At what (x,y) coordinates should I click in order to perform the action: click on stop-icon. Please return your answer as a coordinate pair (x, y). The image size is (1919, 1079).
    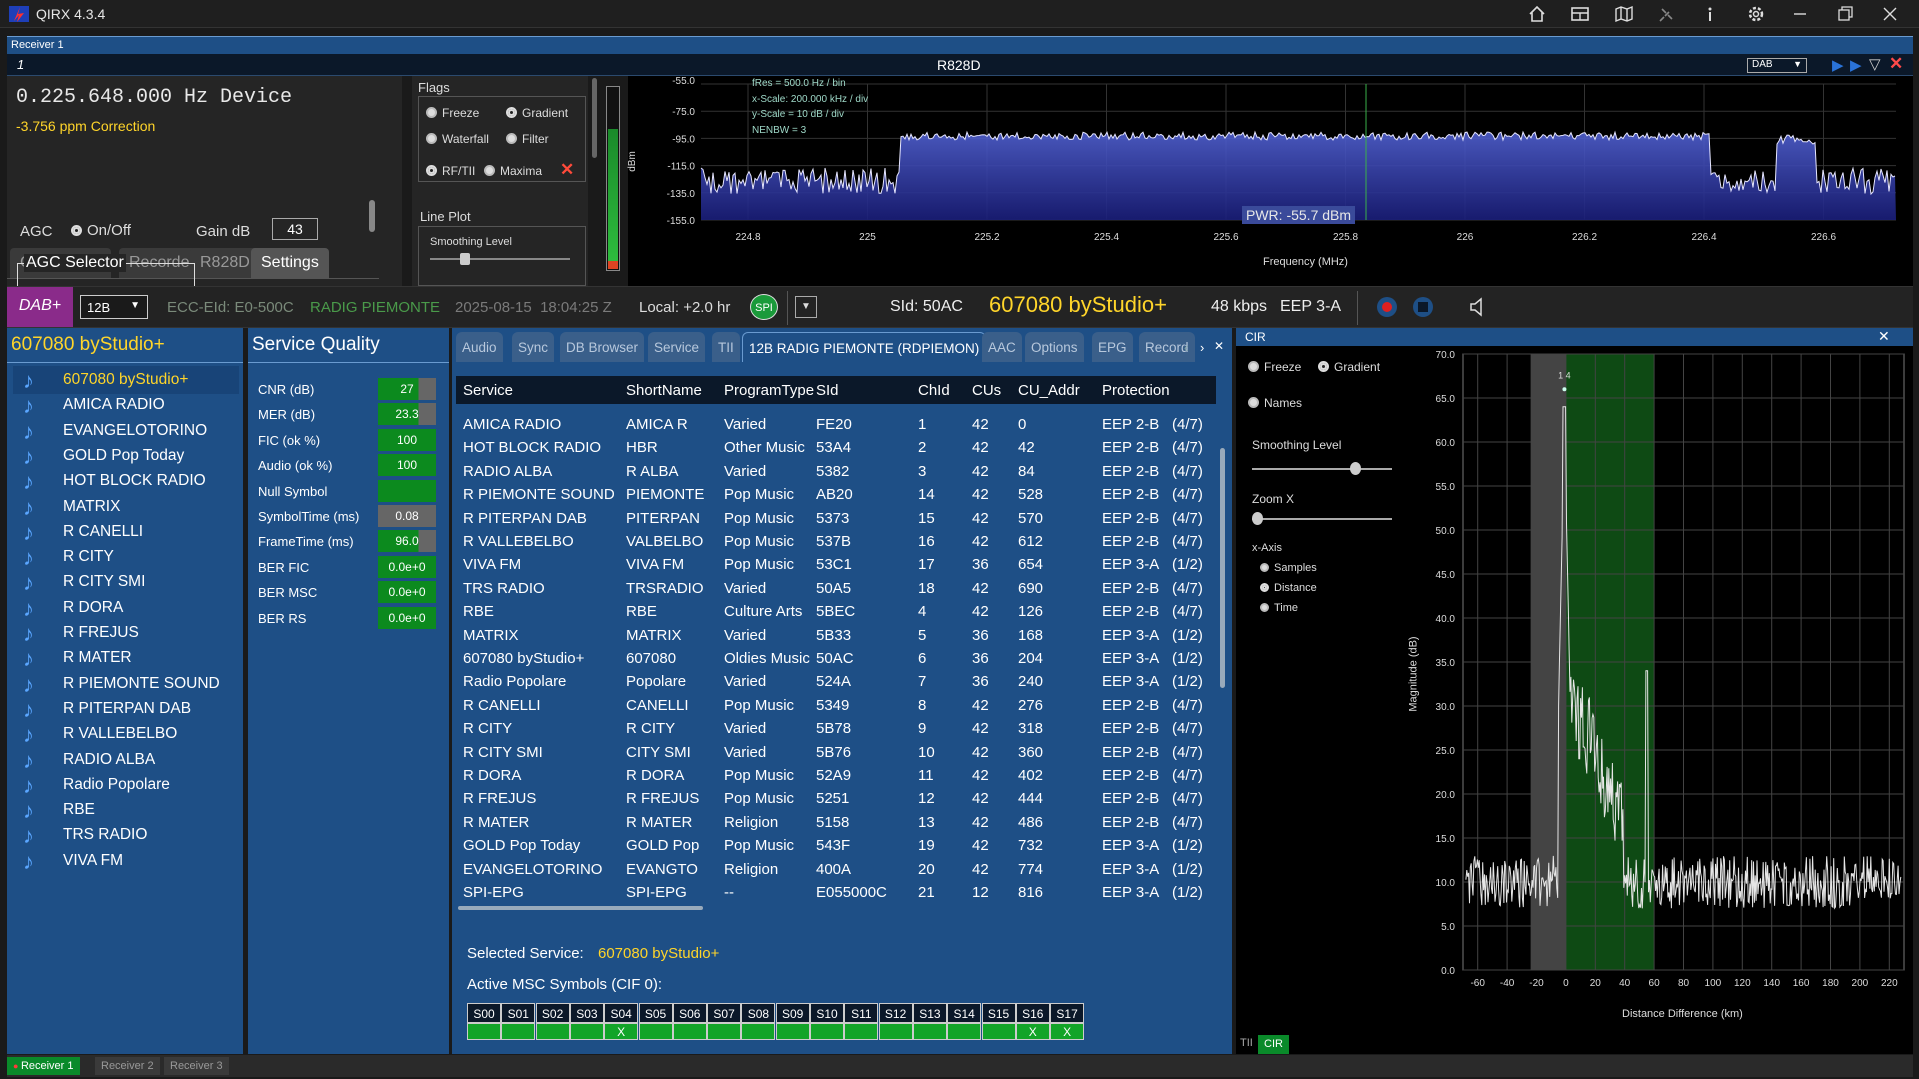
    Looking at the image, I should click on (1423, 307).